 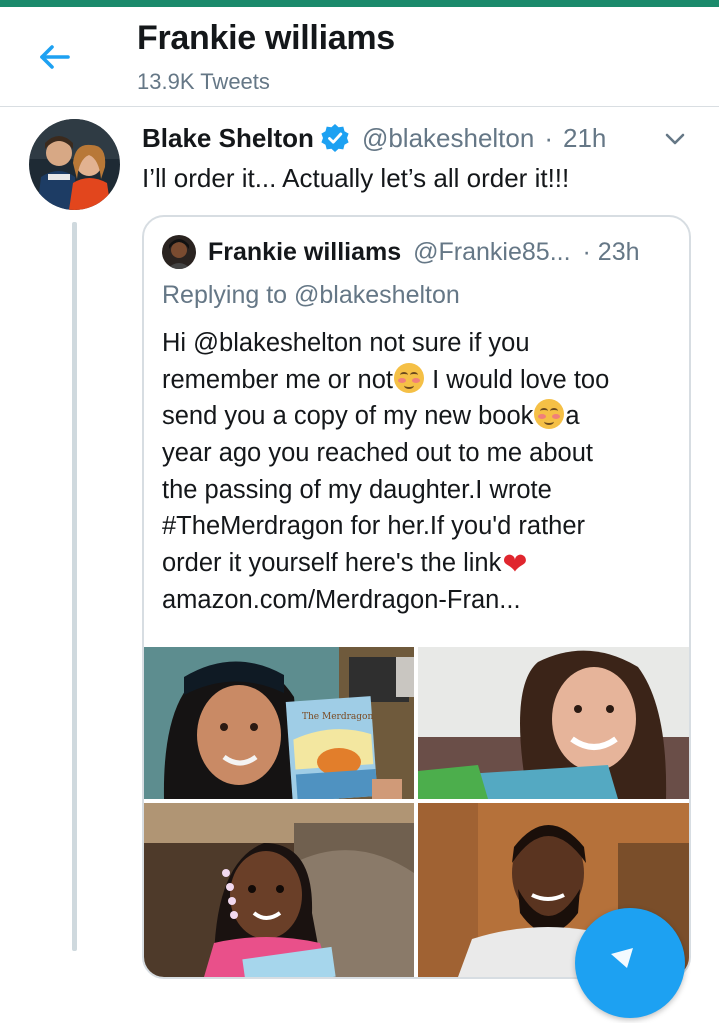 What do you see at coordinates (553, 723) in the screenshot?
I see `photo-woman-smiling` at bounding box center [553, 723].